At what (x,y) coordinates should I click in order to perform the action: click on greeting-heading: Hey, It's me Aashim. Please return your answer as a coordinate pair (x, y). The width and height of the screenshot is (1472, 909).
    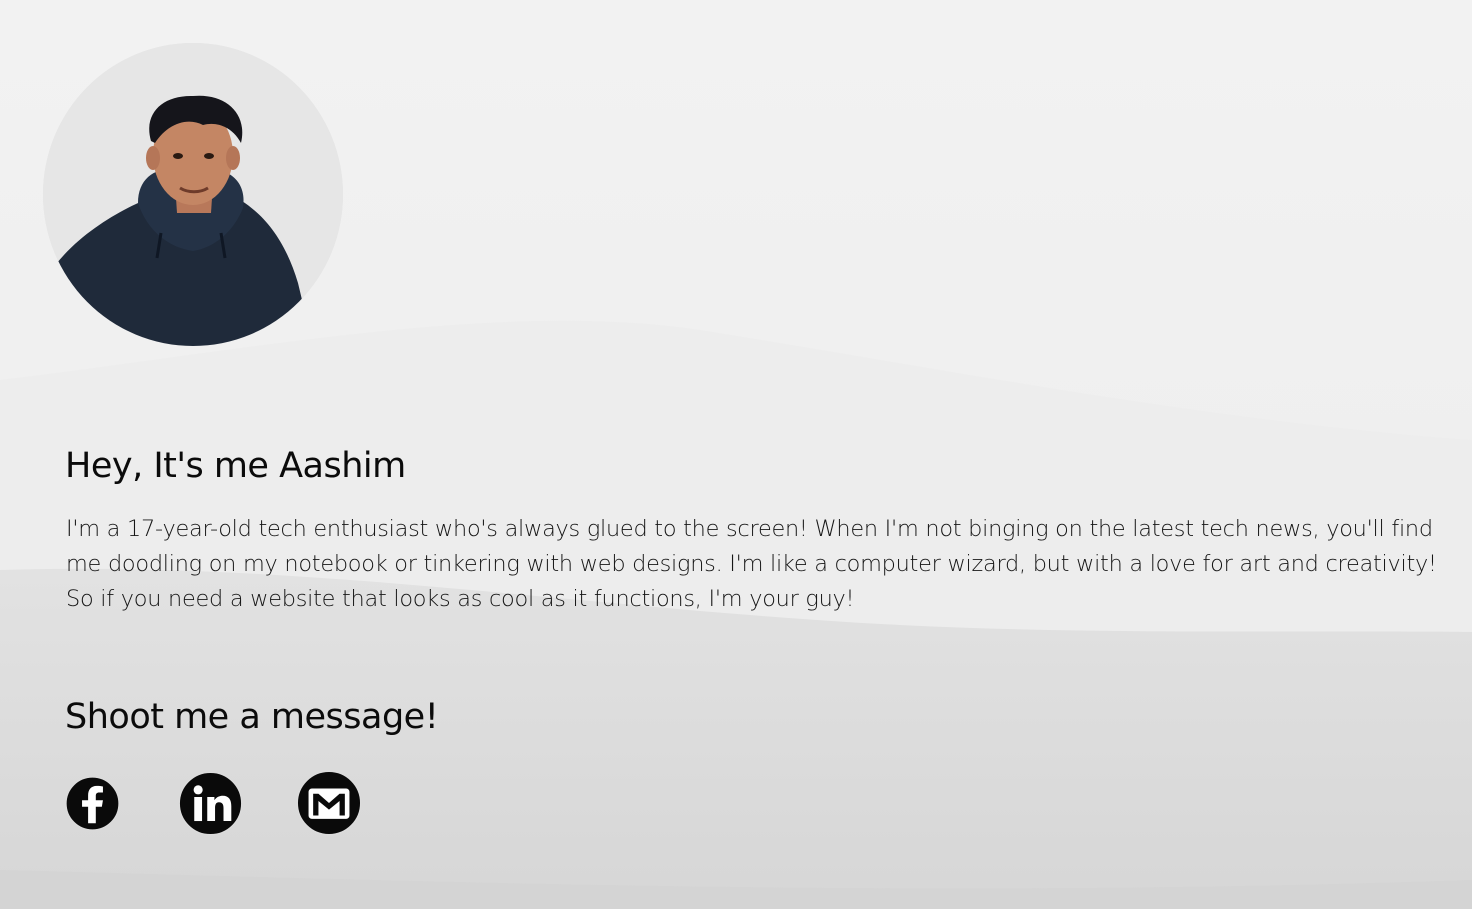
    Looking at the image, I should click on (235, 466).